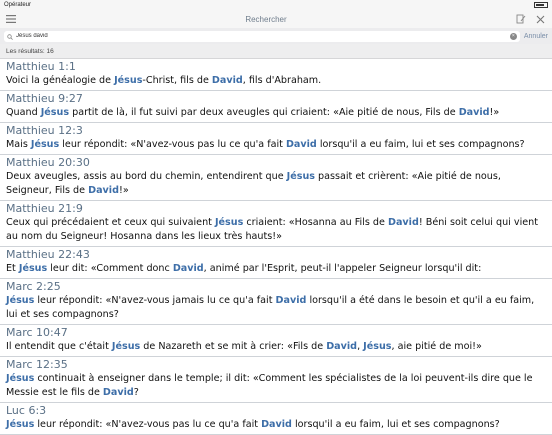 Image resolution: width=552 pixels, height=435 pixels. What do you see at coordinates (266, 19) in the screenshot?
I see `page-title: Rechercher` at bounding box center [266, 19].